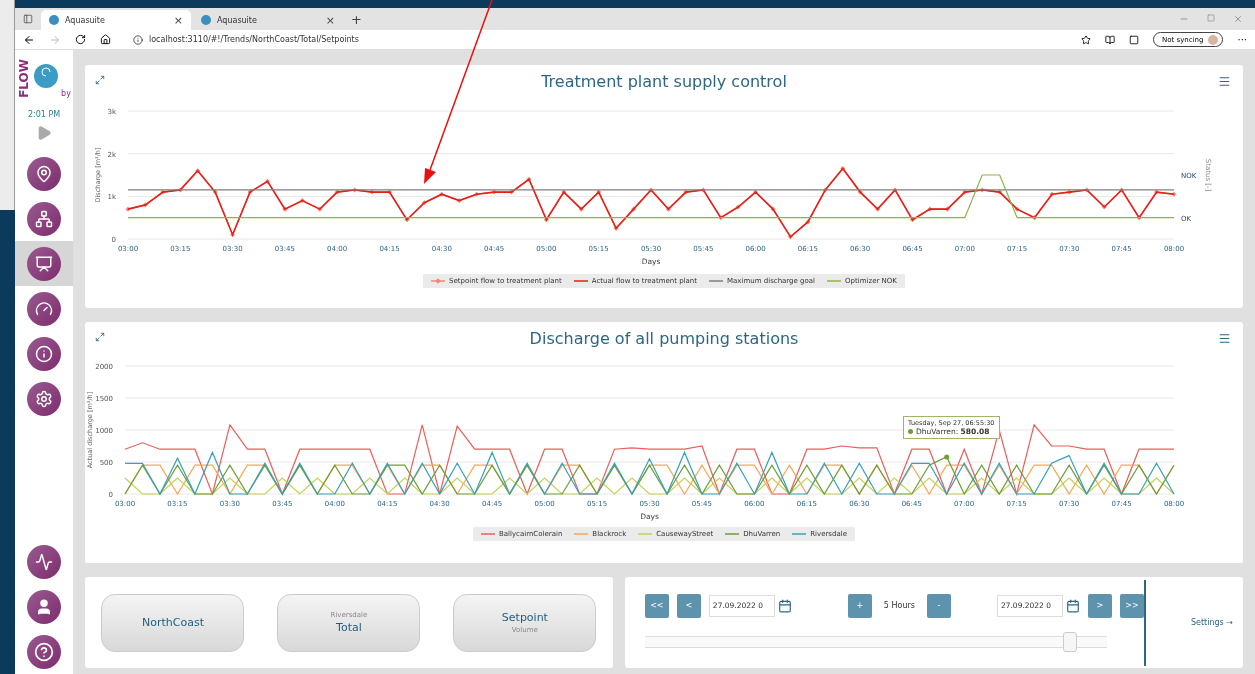 The image size is (1255, 674). What do you see at coordinates (664, 339) in the screenshot?
I see `chart-title: Discharge of all pumping stations` at bounding box center [664, 339].